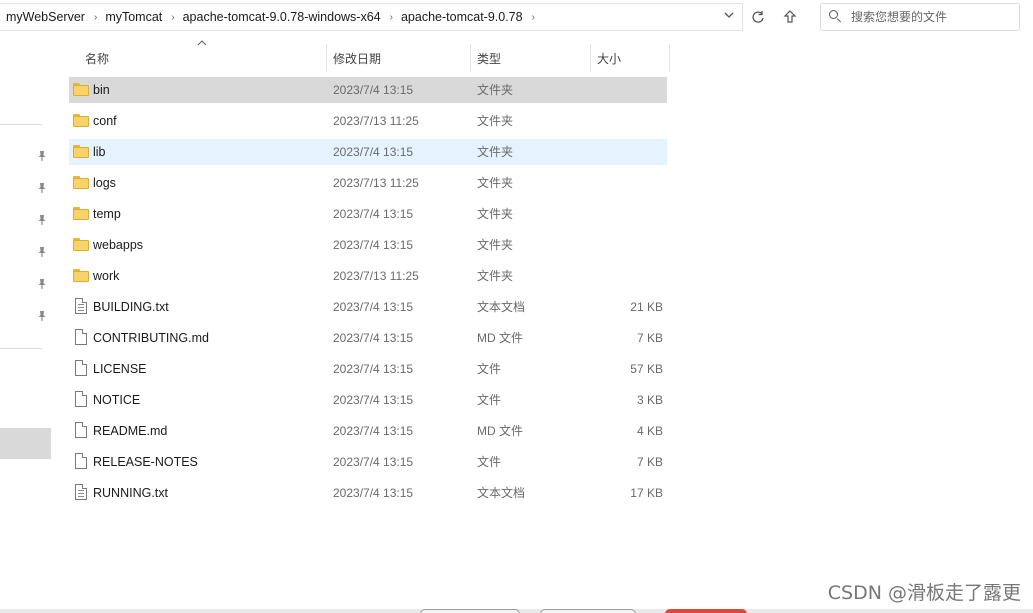  I want to click on file-row: work 2023/7/13 11:25 文件夹, so click(368, 276).